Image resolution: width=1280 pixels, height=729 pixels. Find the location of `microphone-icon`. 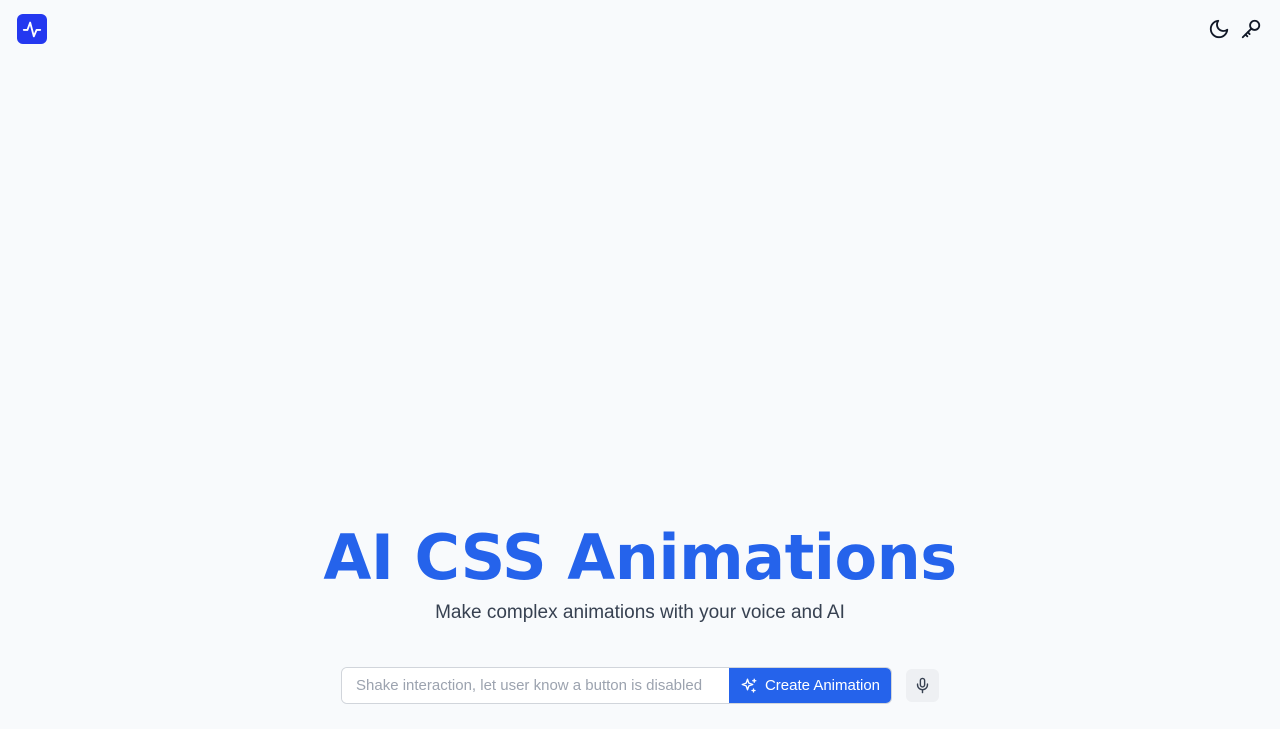

microphone-icon is located at coordinates (922, 685).